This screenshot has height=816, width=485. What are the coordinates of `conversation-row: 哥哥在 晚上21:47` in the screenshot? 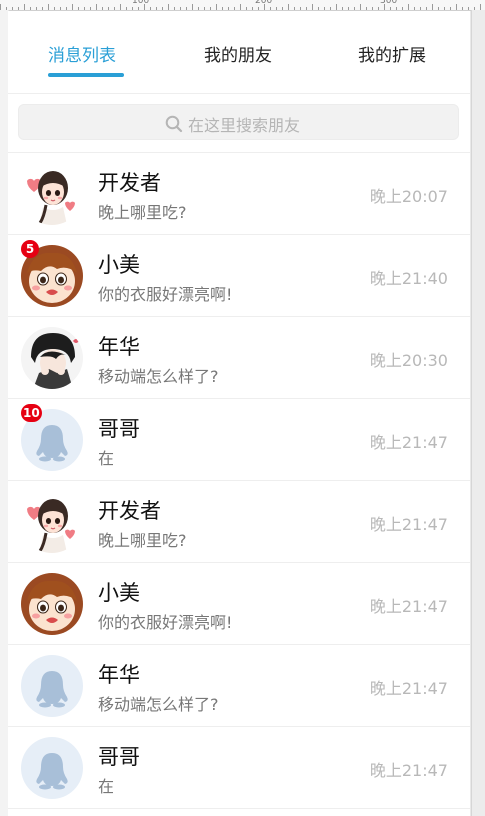 It's located at (239, 768).